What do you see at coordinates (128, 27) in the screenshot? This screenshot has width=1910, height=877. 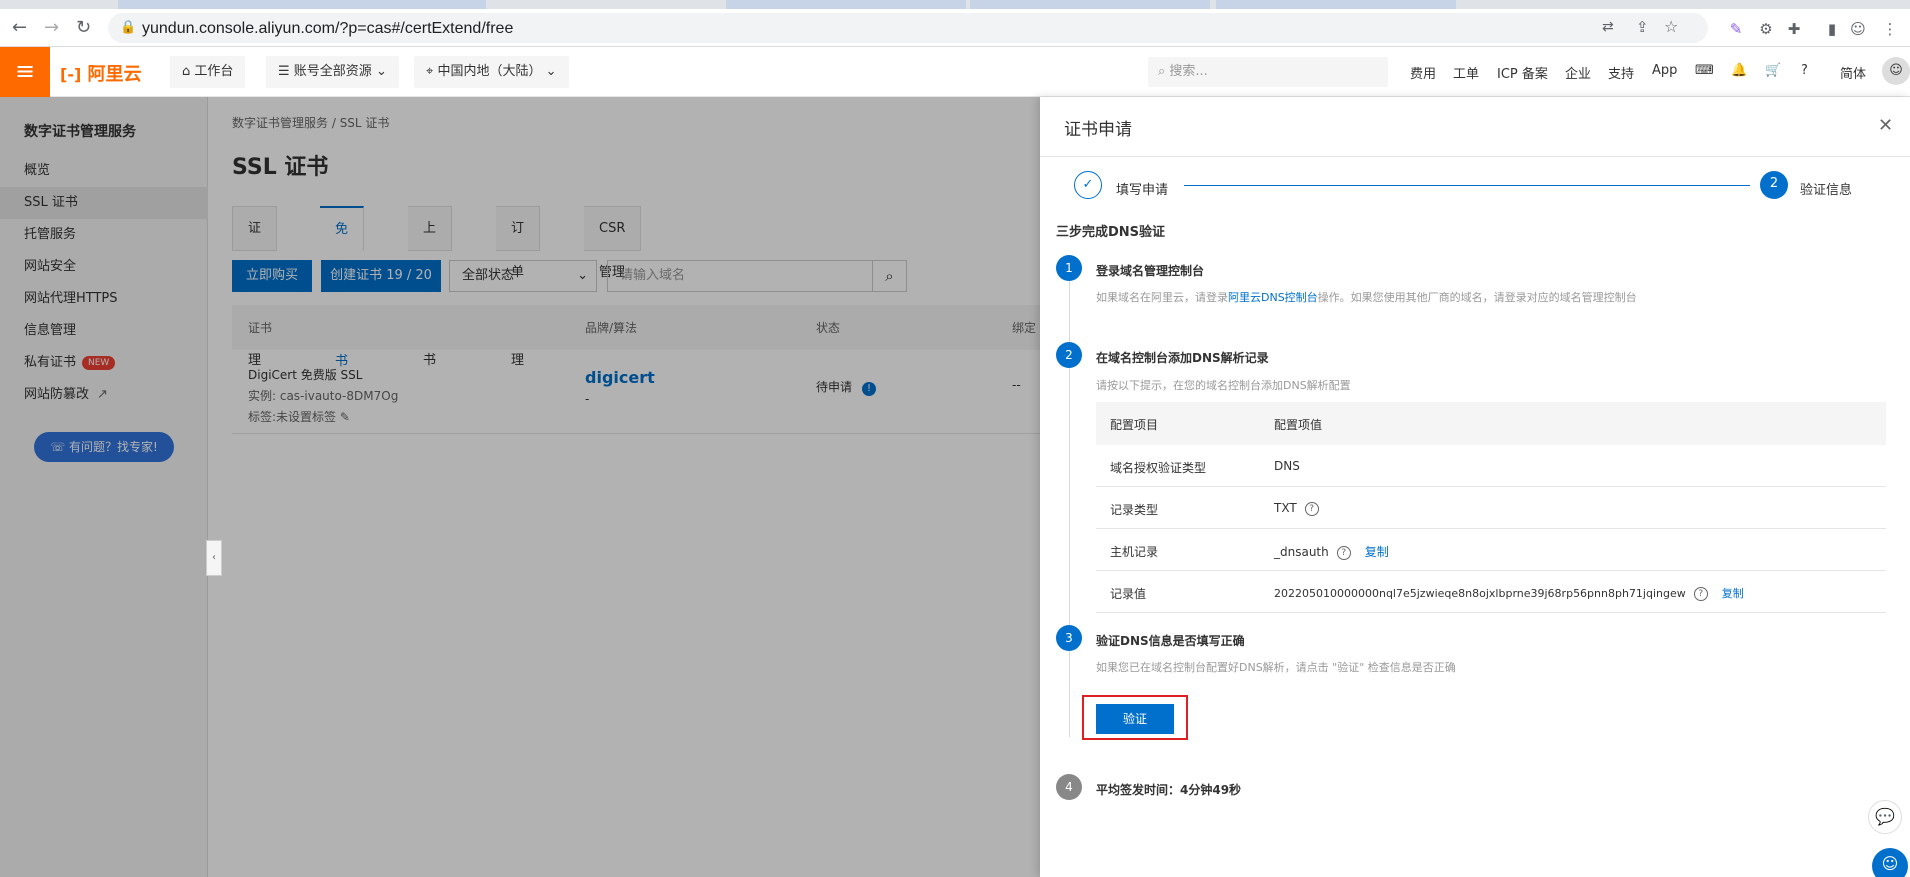 I see `lock-icon: 🔒` at bounding box center [128, 27].